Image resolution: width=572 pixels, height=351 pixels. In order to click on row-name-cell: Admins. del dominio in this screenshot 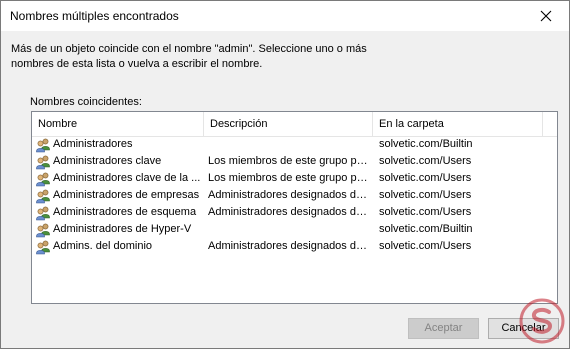, I will do `click(119, 246)`.